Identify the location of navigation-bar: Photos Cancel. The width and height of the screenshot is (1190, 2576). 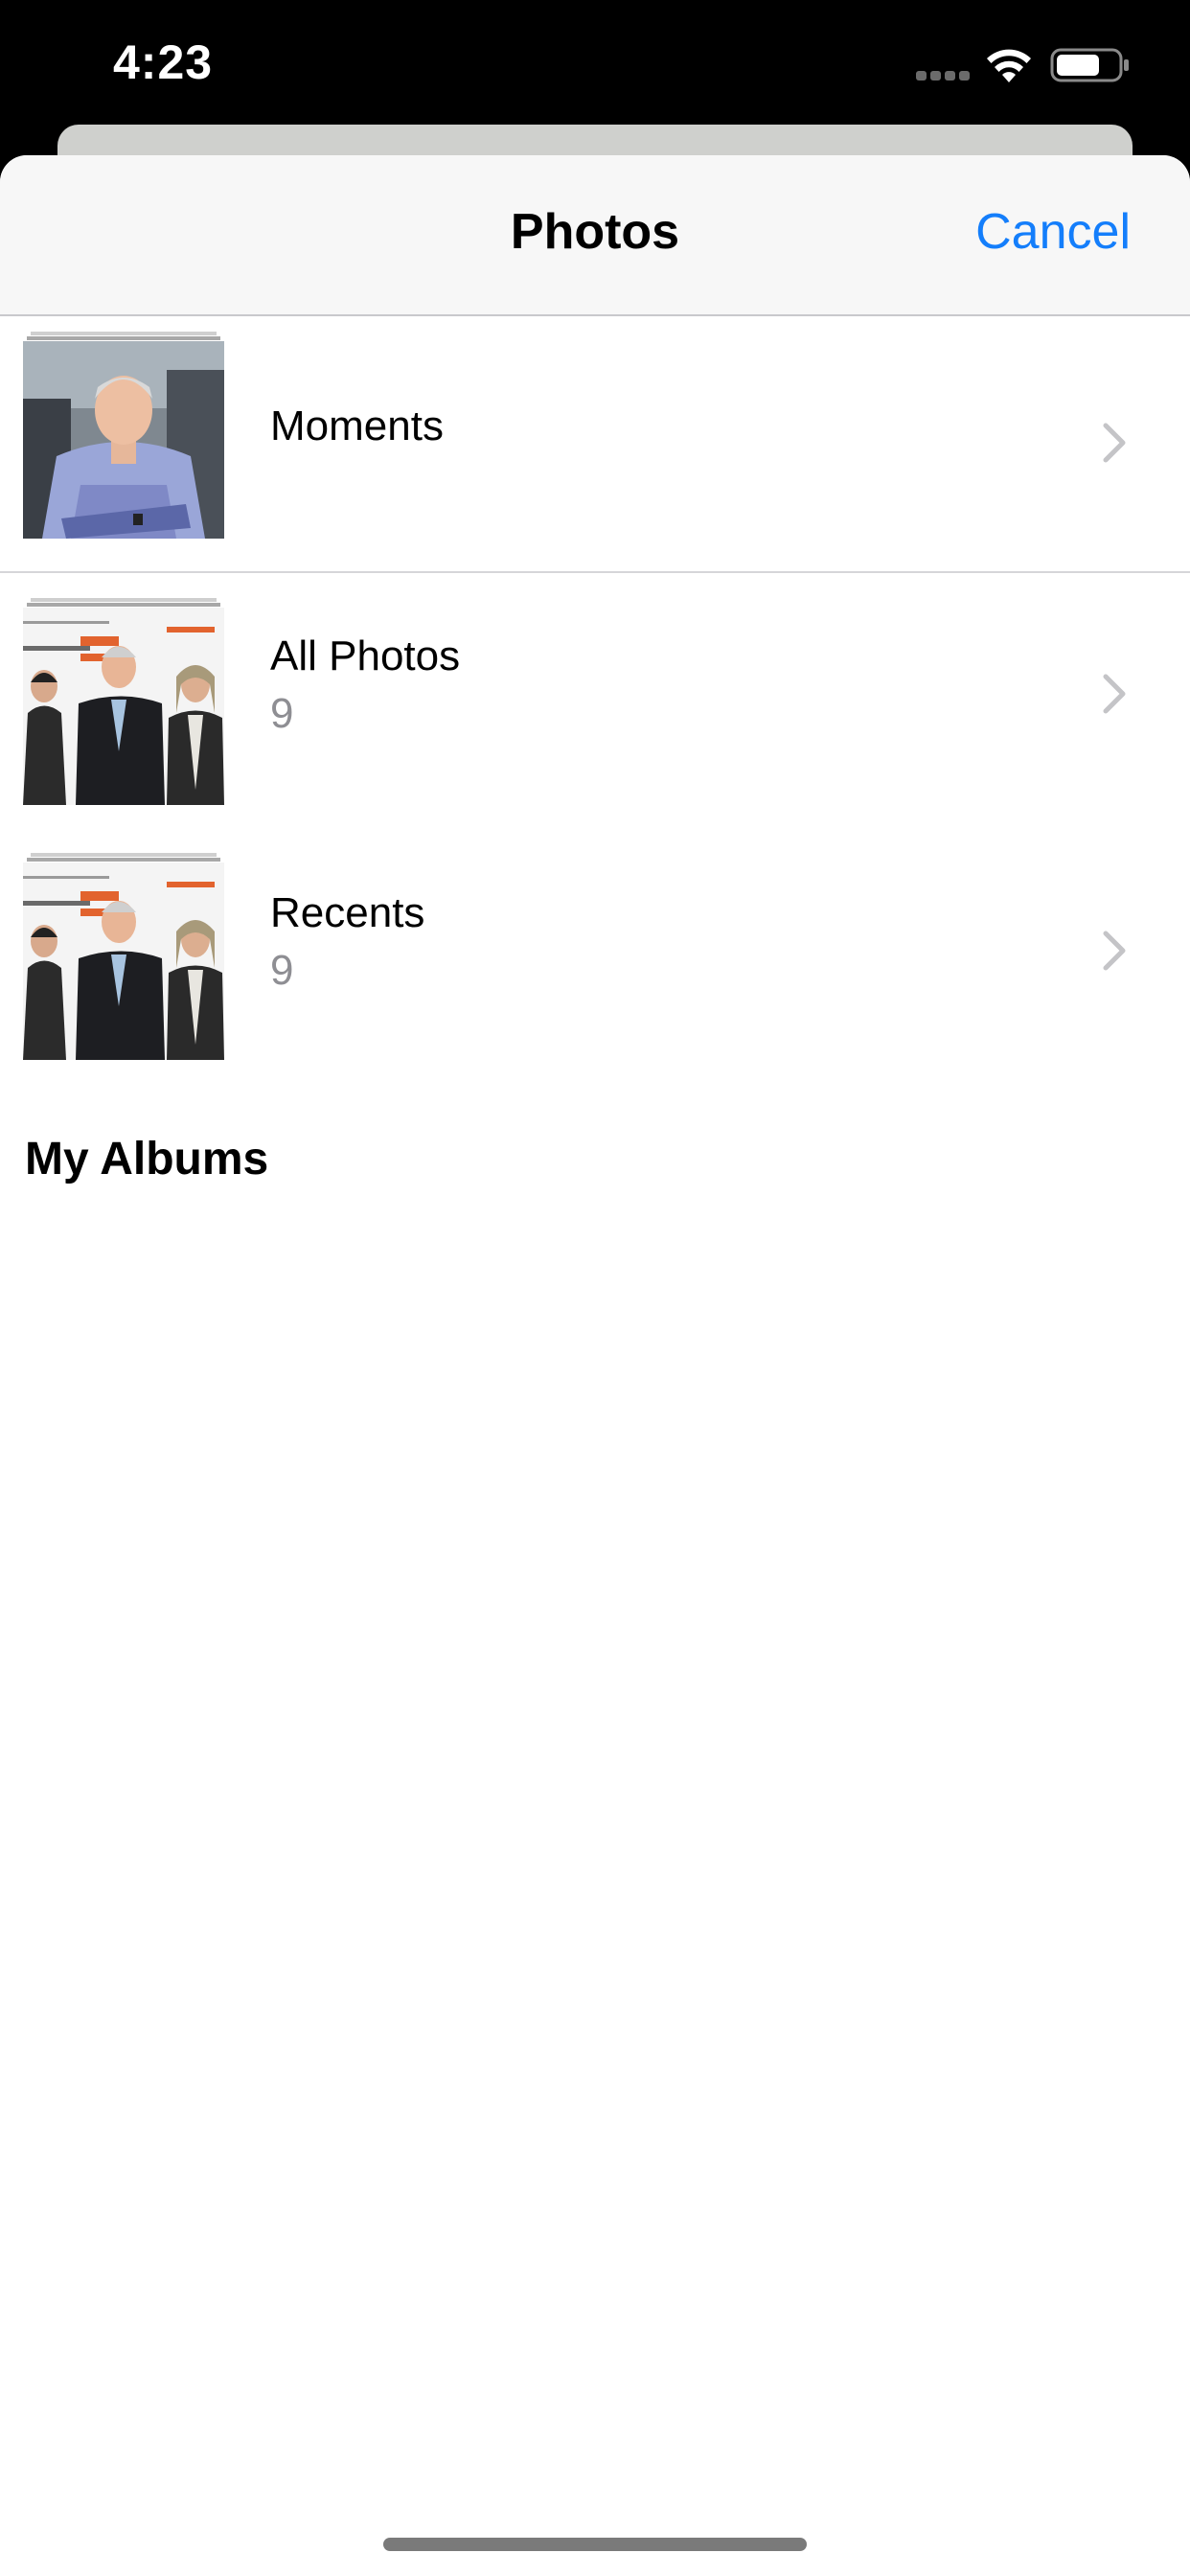
(595, 235).